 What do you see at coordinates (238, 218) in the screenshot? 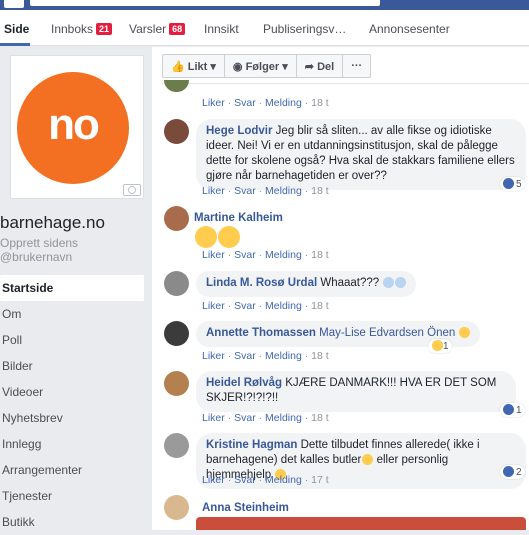
I see `comment-author: Martine Kalheim` at bounding box center [238, 218].